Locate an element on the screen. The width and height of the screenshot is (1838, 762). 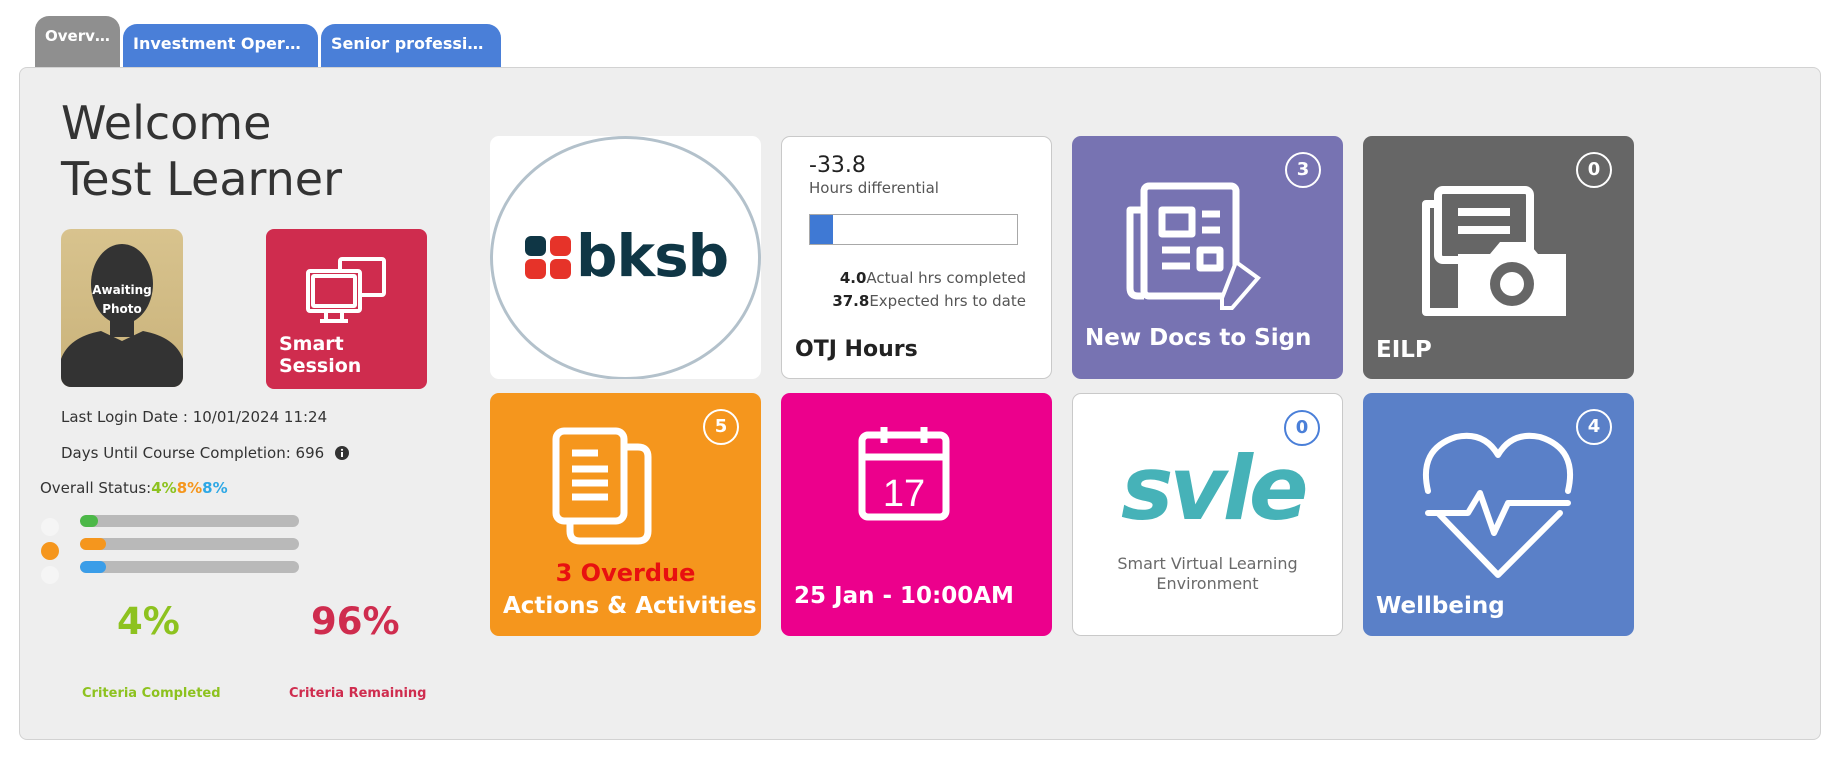
criteria-remaining-percent: 96% is located at coordinates (355, 621).